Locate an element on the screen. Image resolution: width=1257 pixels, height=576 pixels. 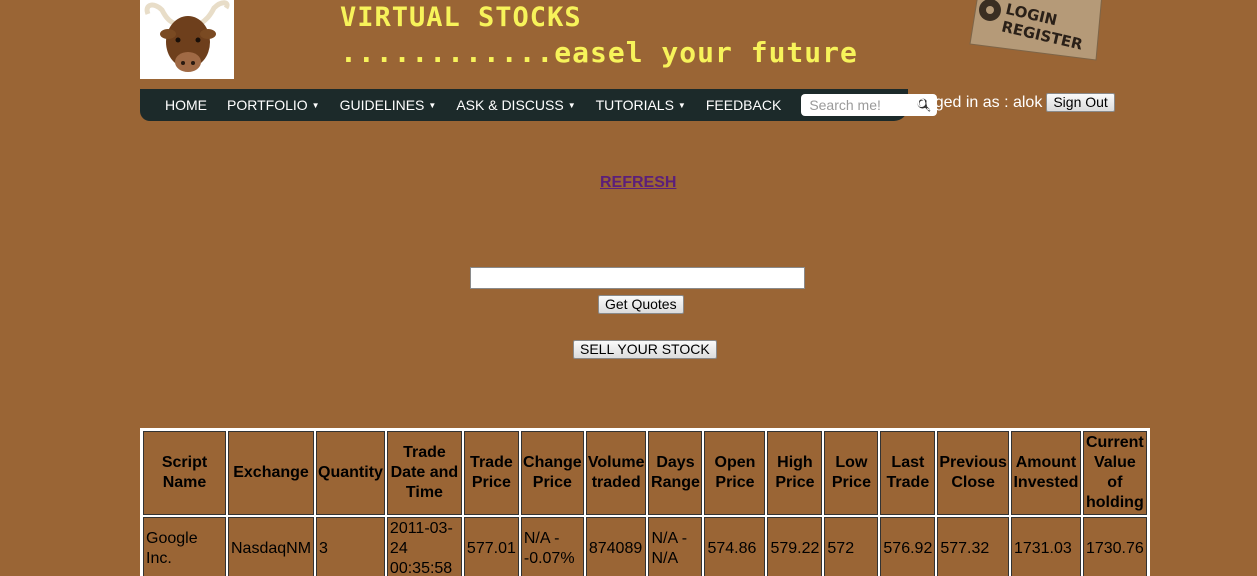
search-input is located at coordinates (862, 105).